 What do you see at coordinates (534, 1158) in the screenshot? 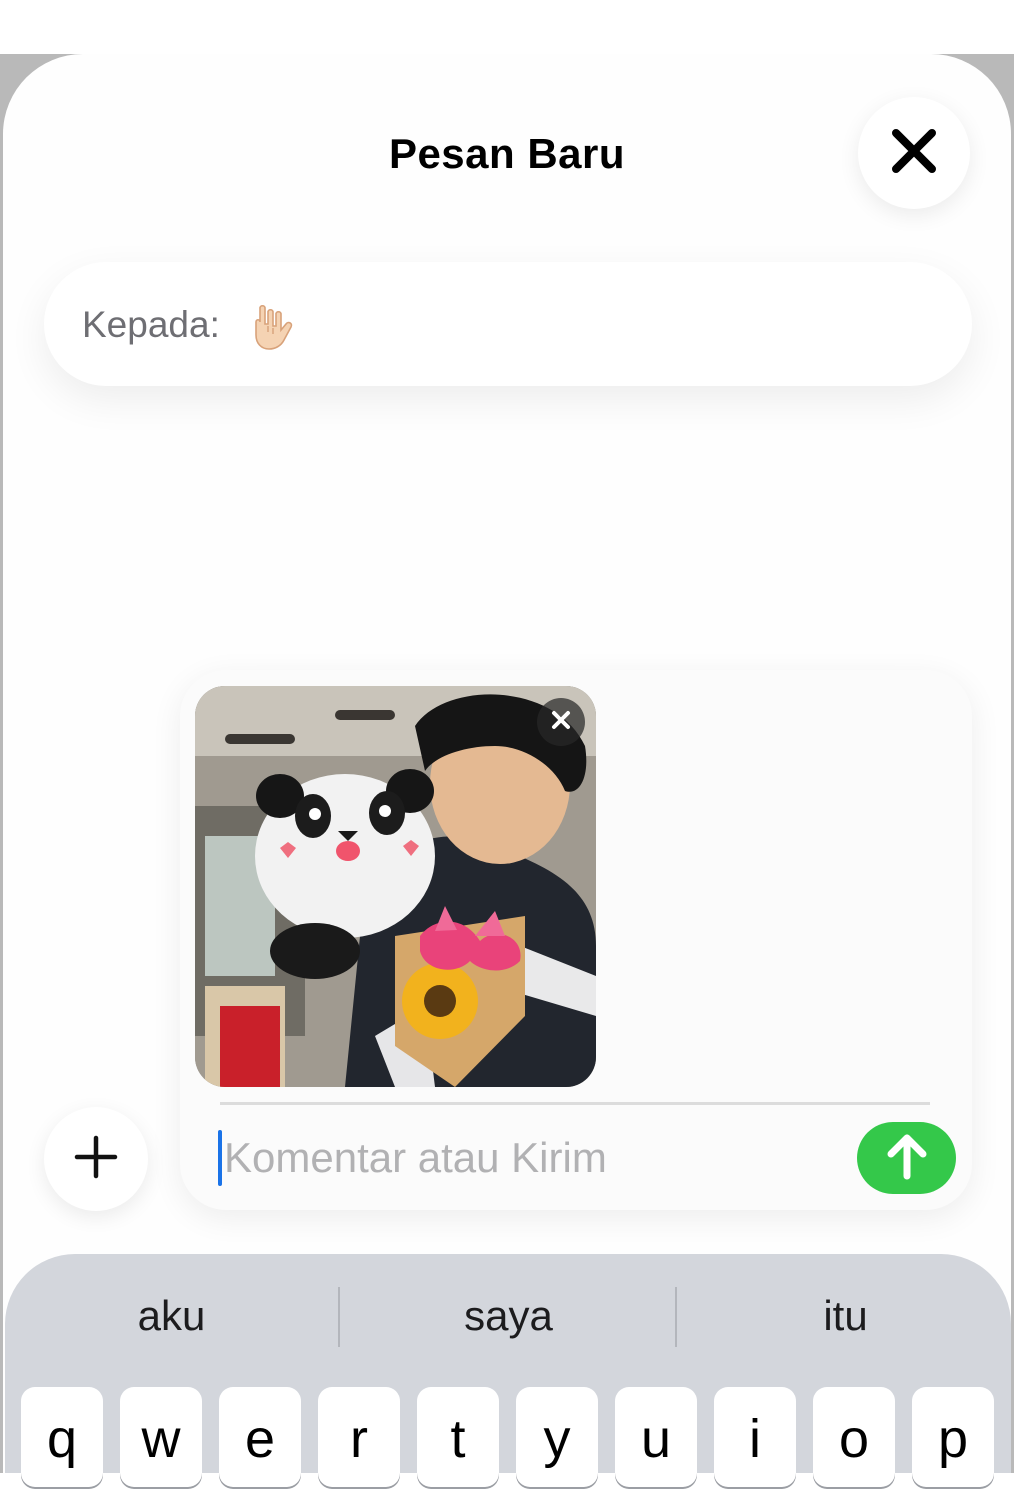
I see `message-input` at bounding box center [534, 1158].